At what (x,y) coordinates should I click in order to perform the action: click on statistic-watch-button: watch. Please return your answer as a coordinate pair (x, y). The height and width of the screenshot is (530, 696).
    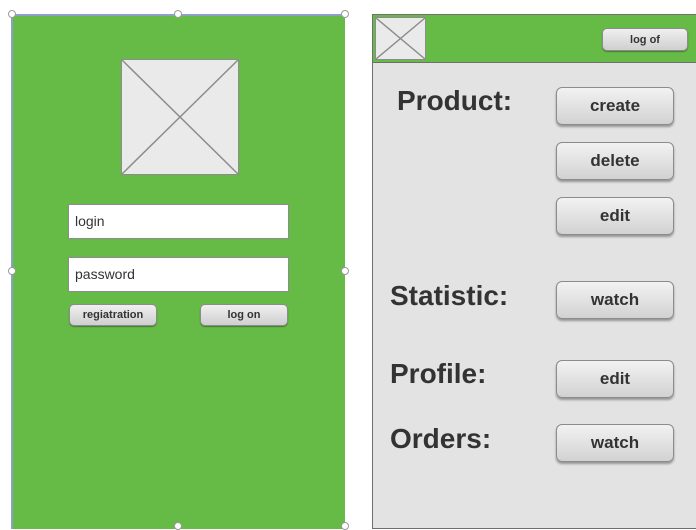
    Looking at the image, I should click on (615, 300).